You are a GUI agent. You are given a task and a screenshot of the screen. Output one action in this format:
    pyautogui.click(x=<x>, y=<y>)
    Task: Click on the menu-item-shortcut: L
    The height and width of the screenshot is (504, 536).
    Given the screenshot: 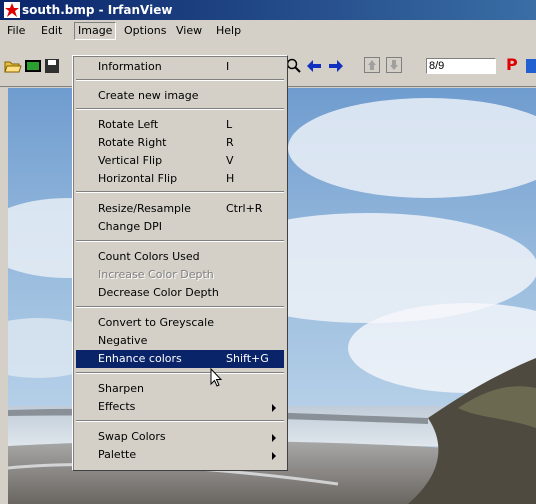 What is the action you would take?
    pyautogui.click(x=229, y=124)
    